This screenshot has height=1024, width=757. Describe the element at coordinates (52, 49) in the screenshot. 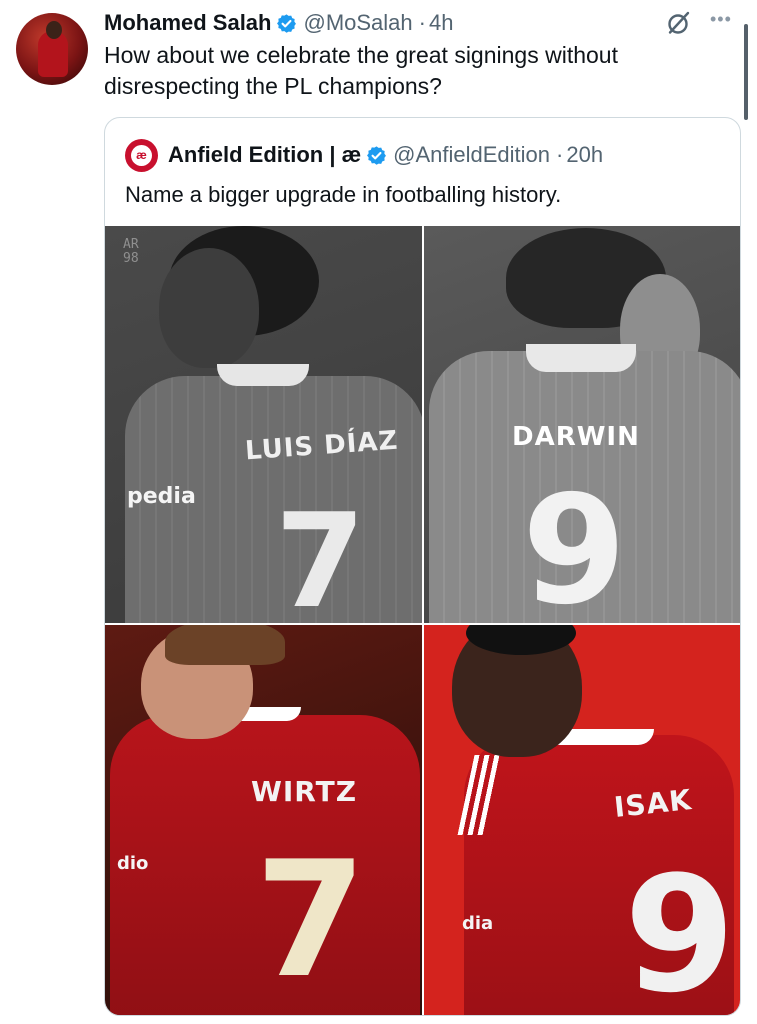

I see `author-avatar` at that location.